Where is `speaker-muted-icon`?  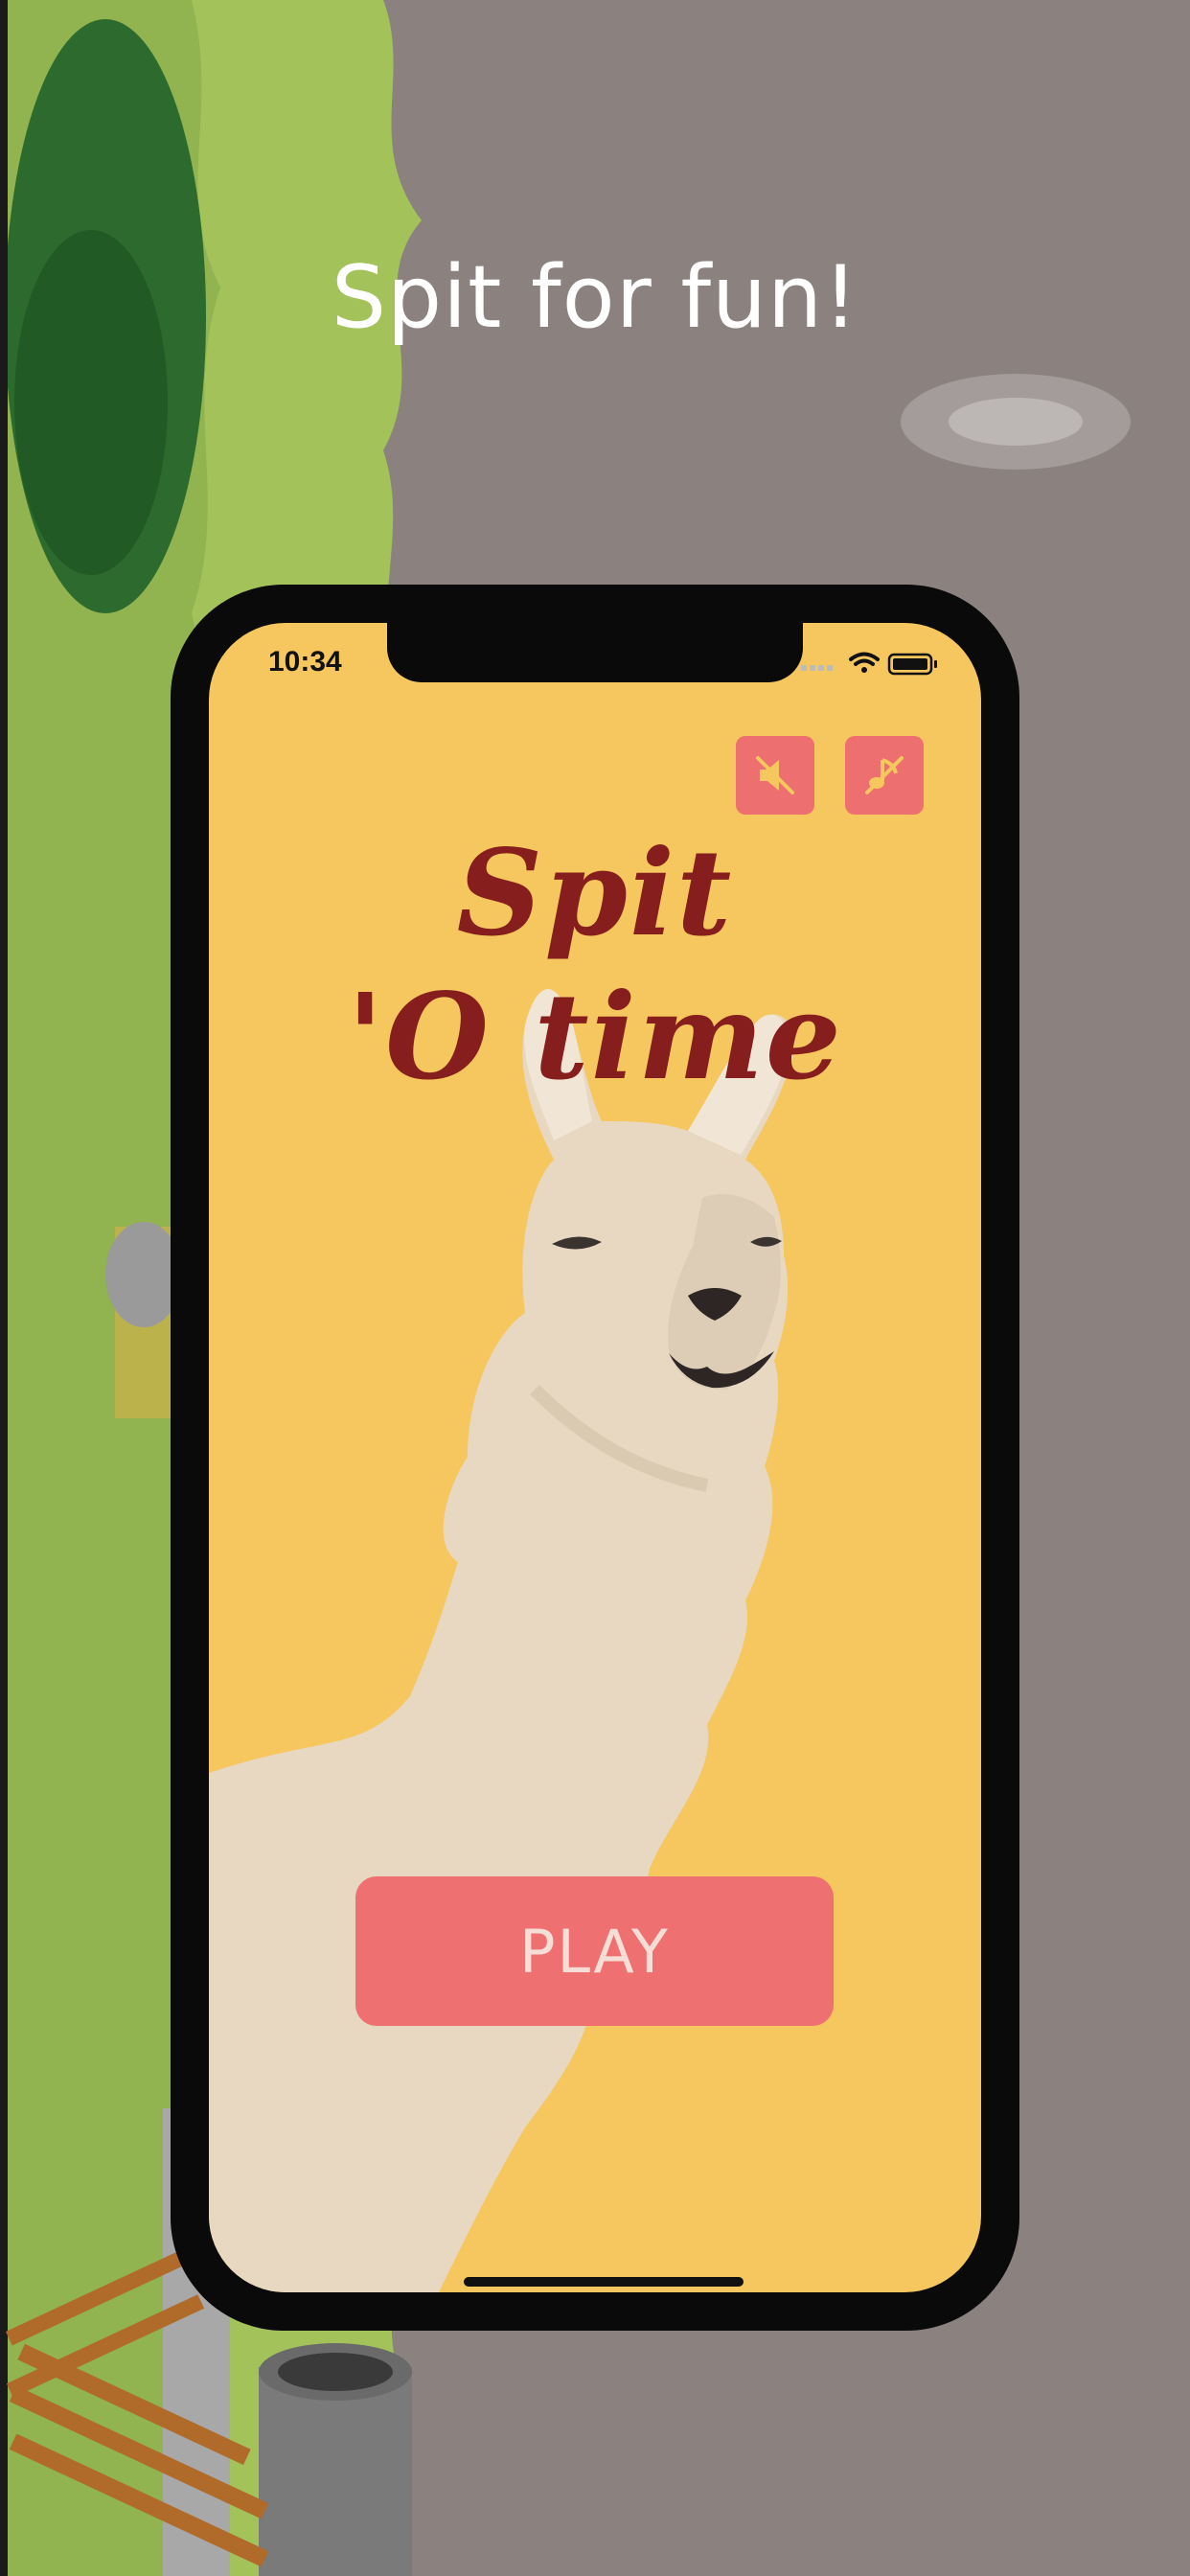
speaker-muted-icon is located at coordinates (775, 775).